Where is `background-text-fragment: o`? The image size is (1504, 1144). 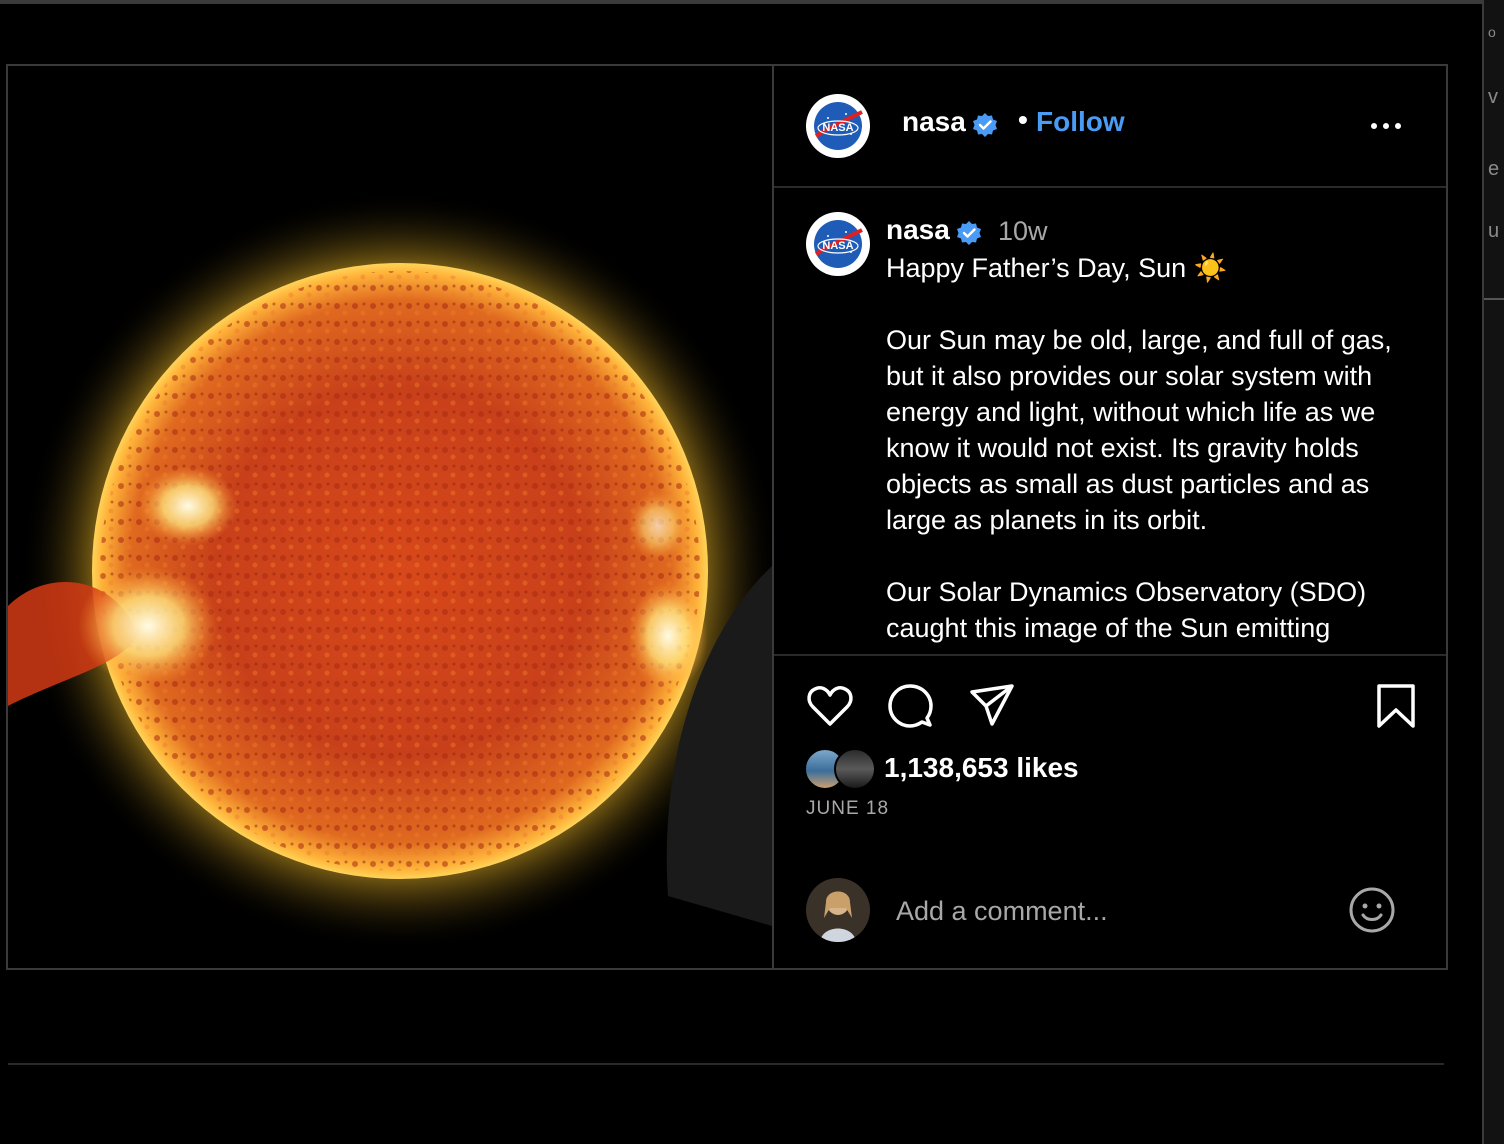
background-text-fragment: o is located at coordinates (1492, 32).